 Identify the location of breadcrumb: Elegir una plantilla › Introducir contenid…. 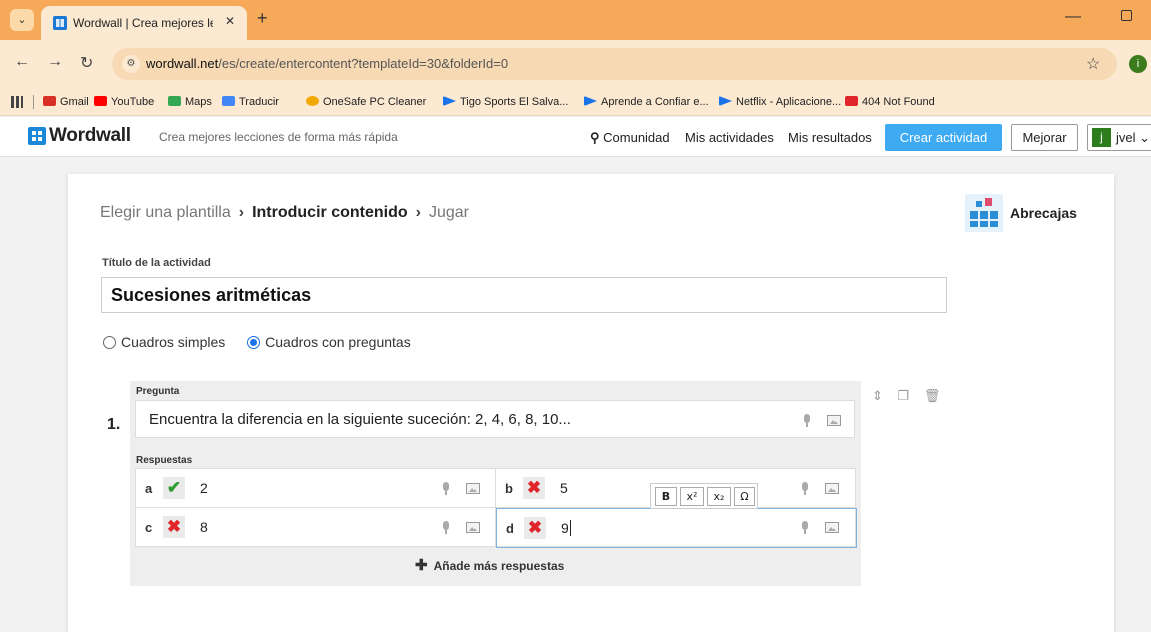
(284, 213).